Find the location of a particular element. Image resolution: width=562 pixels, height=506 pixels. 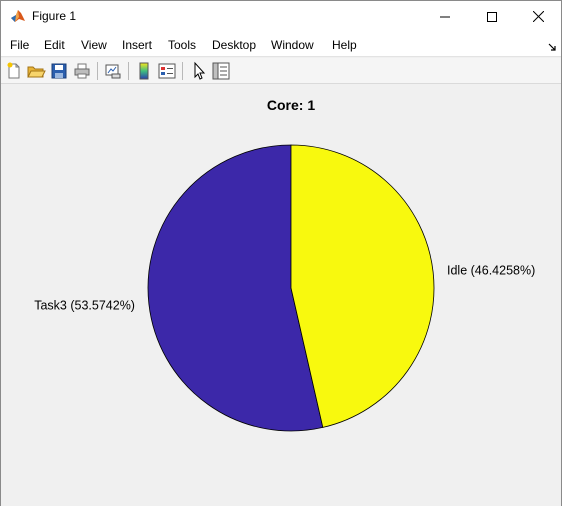

menu-view: View is located at coordinates (94, 45).